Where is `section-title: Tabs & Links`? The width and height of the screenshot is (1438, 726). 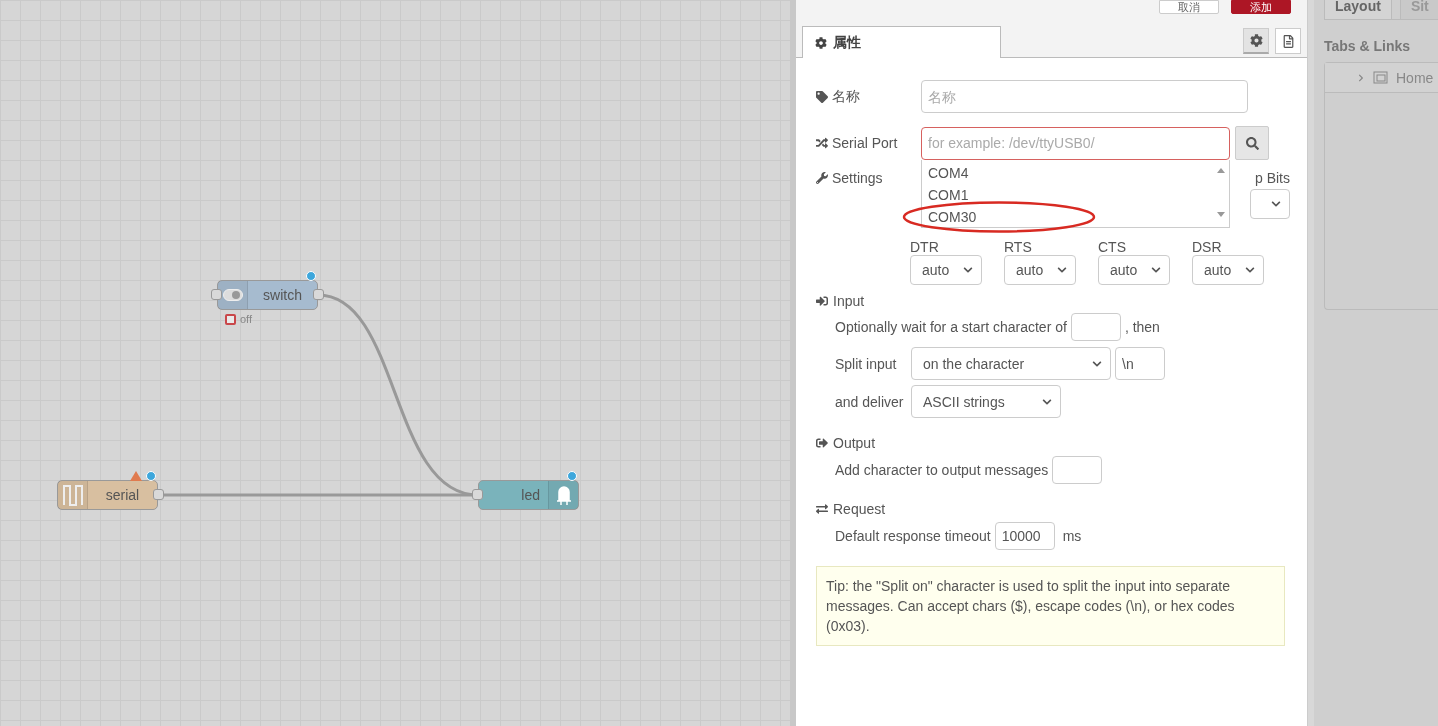 section-title: Tabs & Links is located at coordinates (1368, 46).